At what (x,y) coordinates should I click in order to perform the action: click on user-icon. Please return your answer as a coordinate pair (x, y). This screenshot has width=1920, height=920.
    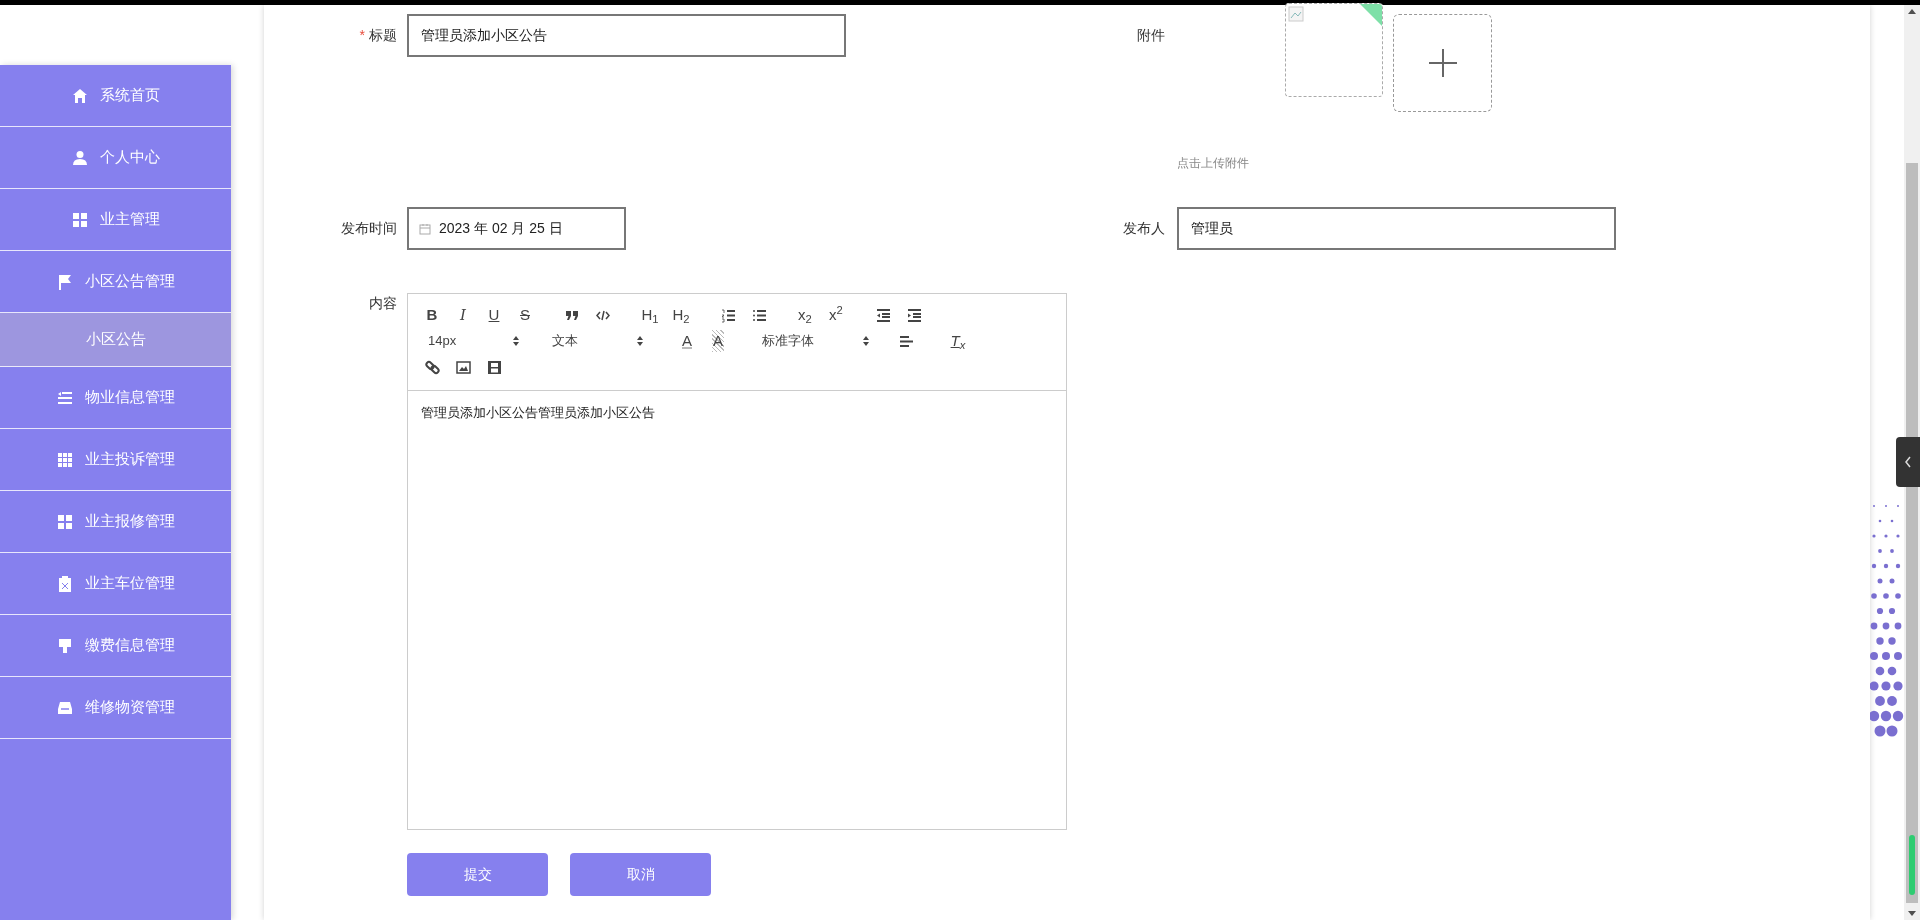
    Looking at the image, I should click on (79, 157).